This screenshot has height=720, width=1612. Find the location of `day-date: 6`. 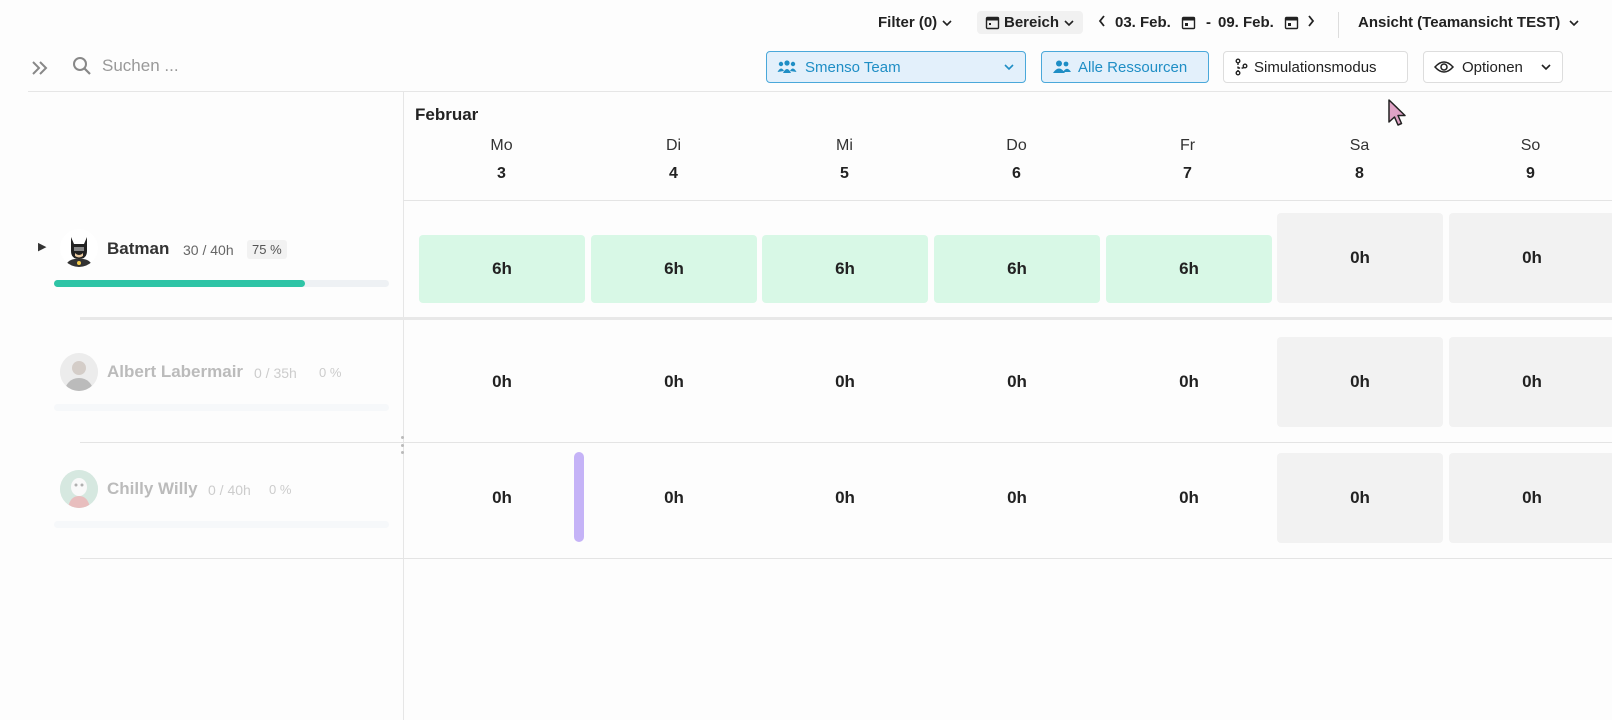

day-date: 6 is located at coordinates (1016, 173).